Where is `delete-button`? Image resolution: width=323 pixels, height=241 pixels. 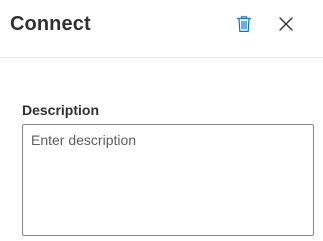
delete-button is located at coordinates (244, 24).